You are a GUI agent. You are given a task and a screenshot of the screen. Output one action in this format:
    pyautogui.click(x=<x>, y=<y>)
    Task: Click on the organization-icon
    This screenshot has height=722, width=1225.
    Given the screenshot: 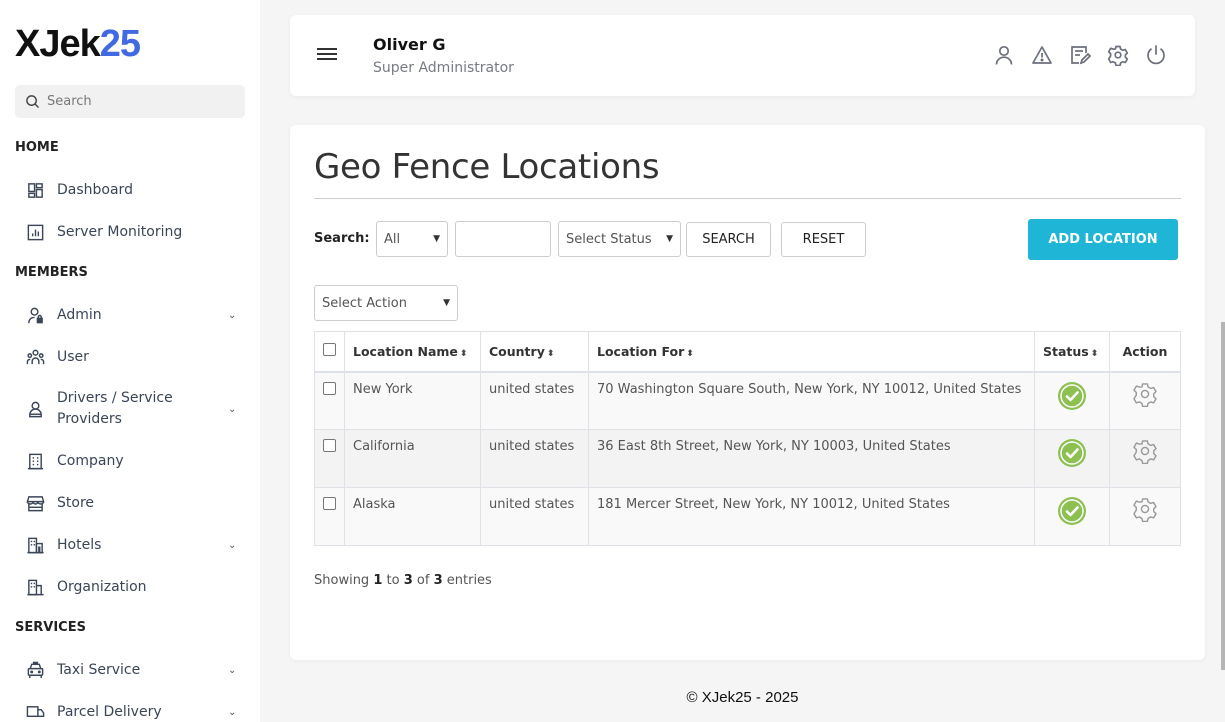 What is the action you would take?
    pyautogui.click(x=35, y=588)
    